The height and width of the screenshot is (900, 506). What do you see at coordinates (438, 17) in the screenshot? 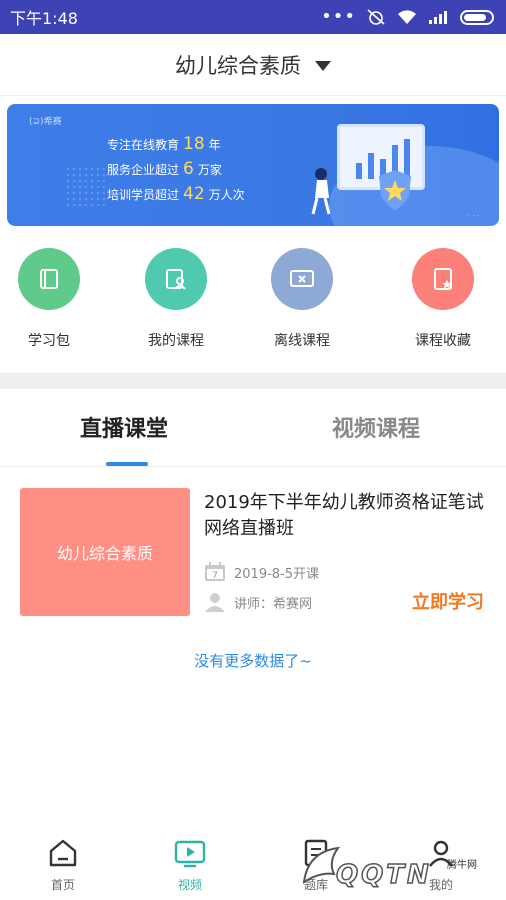
I see `signal-icon` at bounding box center [438, 17].